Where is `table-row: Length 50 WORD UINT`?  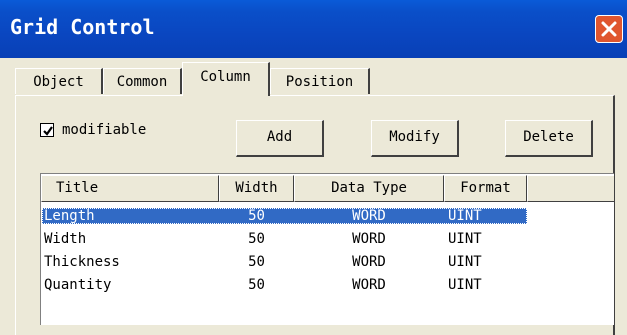 table-row: Length 50 WORD UINT is located at coordinates (284, 216).